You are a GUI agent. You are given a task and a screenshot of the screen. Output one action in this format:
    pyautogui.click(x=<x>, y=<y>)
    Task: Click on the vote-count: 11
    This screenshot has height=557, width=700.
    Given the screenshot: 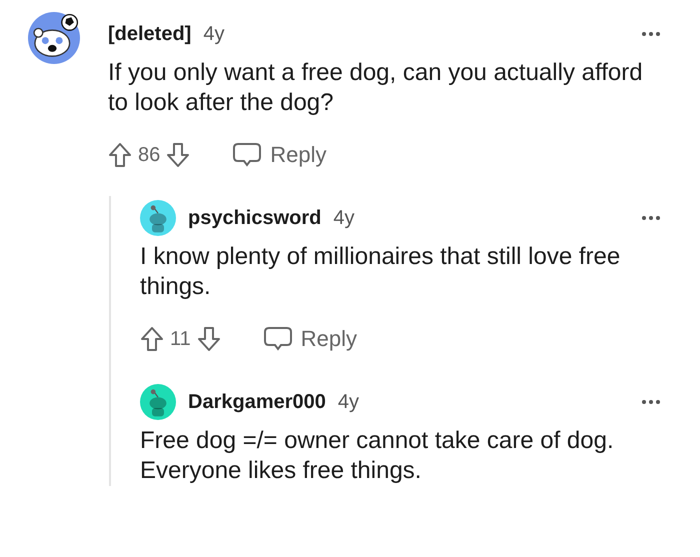 What is the action you would take?
    pyautogui.click(x=180, y=339)
    